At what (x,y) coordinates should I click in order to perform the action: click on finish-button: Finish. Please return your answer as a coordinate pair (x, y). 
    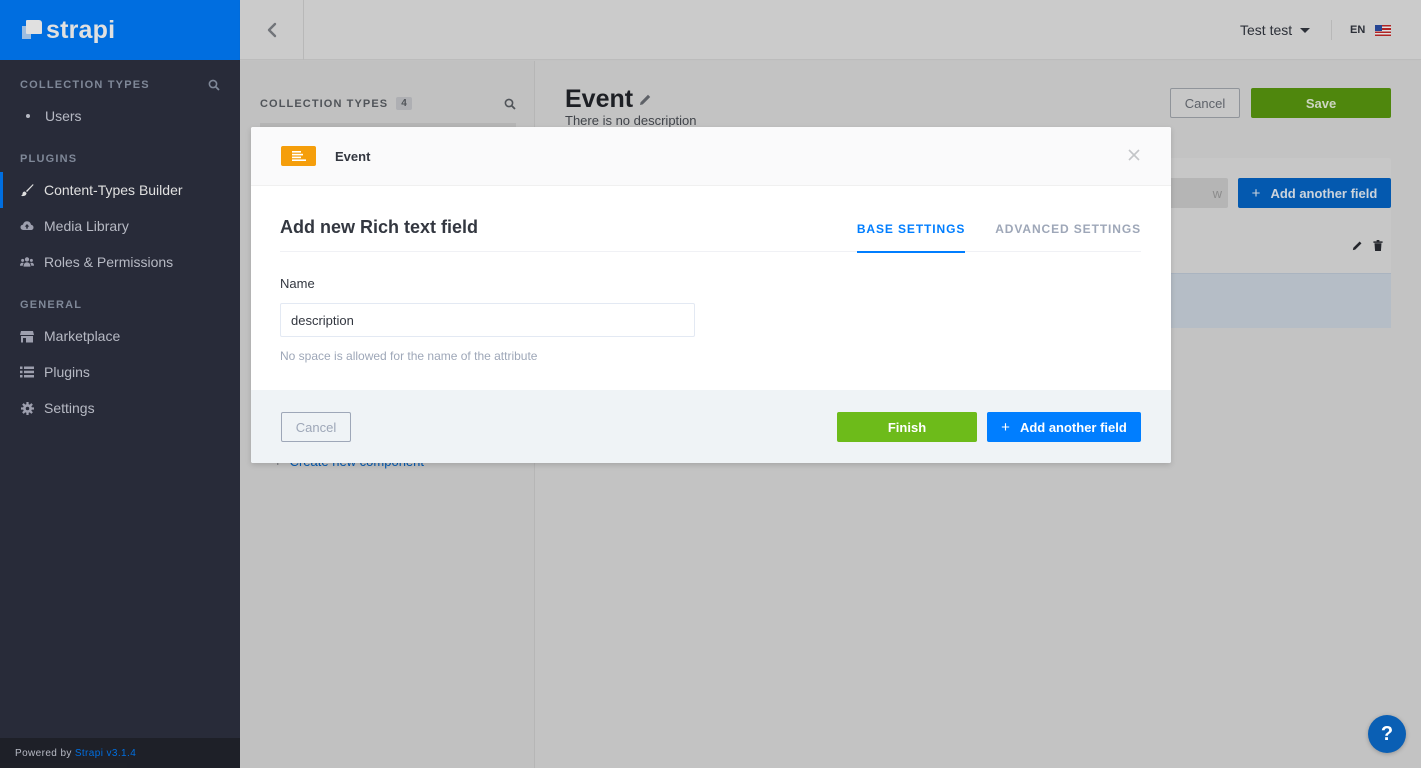
    Looking at the image, I should click on (907, 427).